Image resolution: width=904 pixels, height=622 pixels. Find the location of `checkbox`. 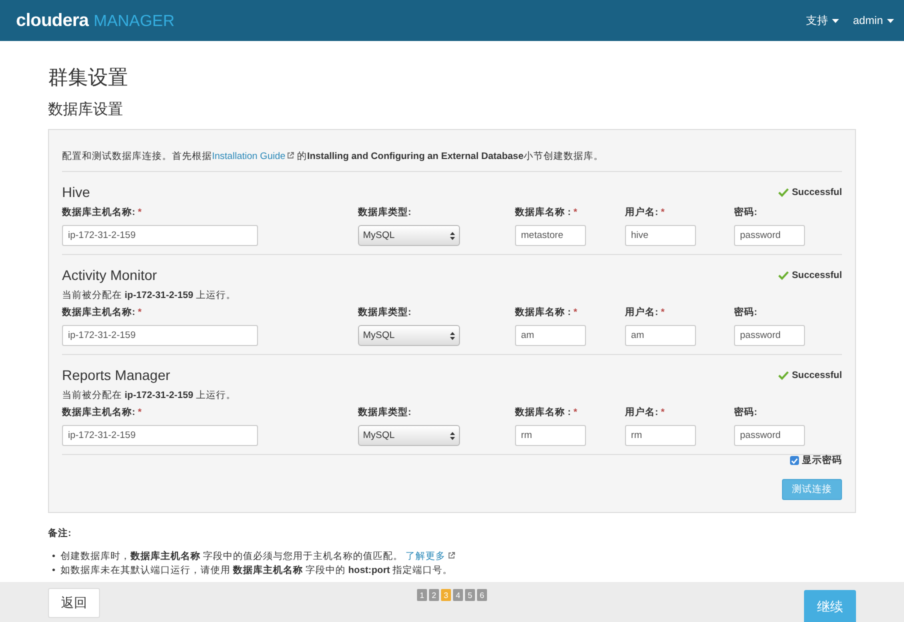

checkbox is located at coordinates (794, 460).